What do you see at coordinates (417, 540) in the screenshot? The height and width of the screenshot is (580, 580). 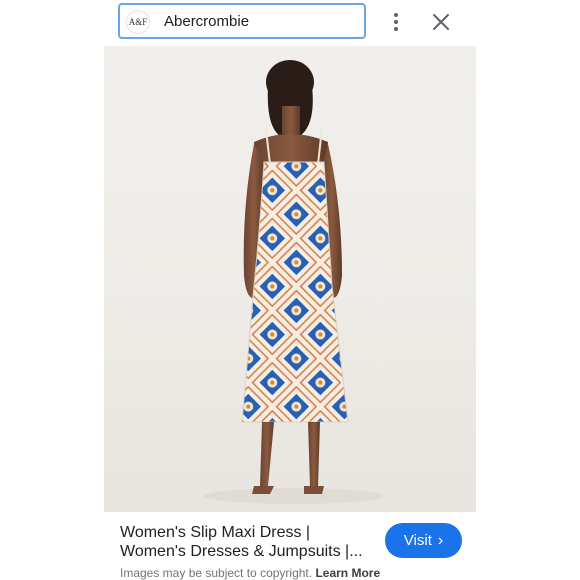 I see `visit-label: Visit` at bounding box center [417, 540].